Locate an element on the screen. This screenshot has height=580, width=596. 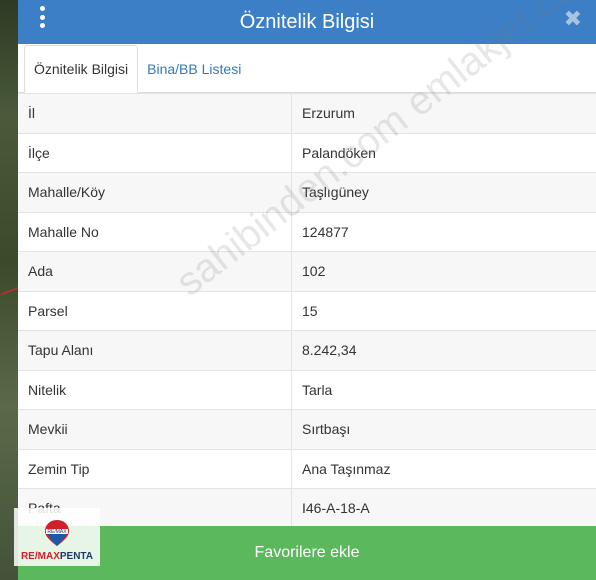
row-value: I46-A-18-A is located at coordinates (443, 508).